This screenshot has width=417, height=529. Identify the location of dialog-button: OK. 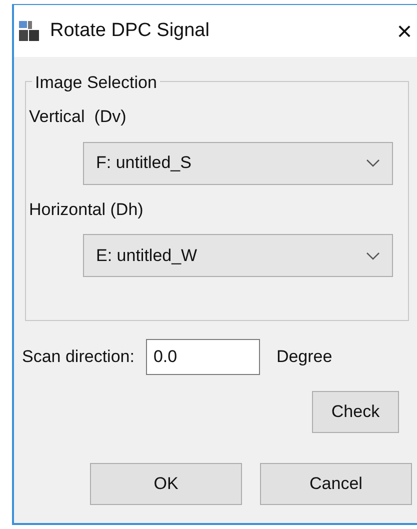
(166, 484).